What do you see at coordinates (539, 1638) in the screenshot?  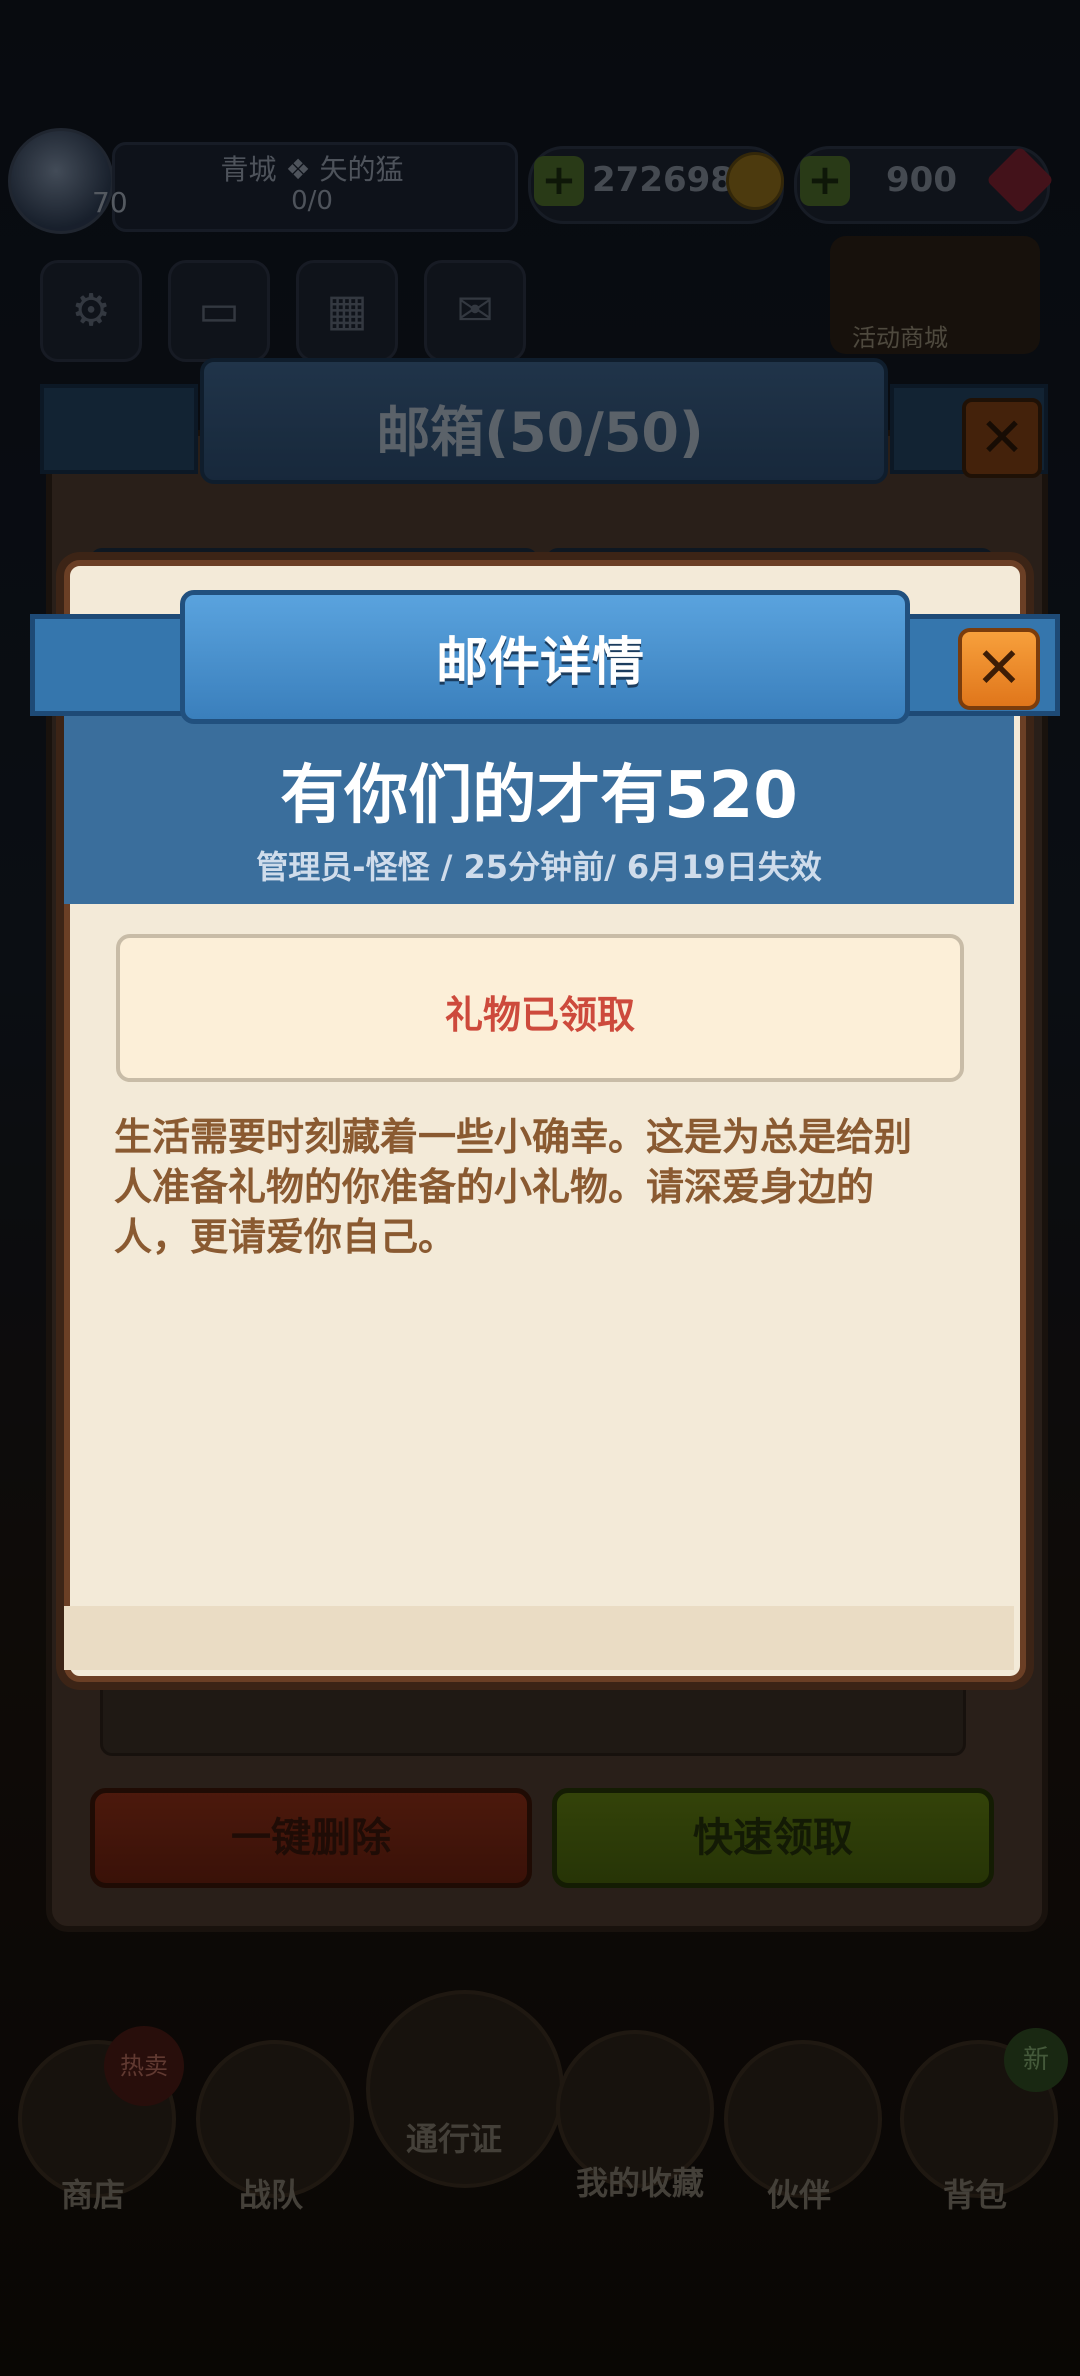 I see `paper-edge` at bounding box center [539, 1638].